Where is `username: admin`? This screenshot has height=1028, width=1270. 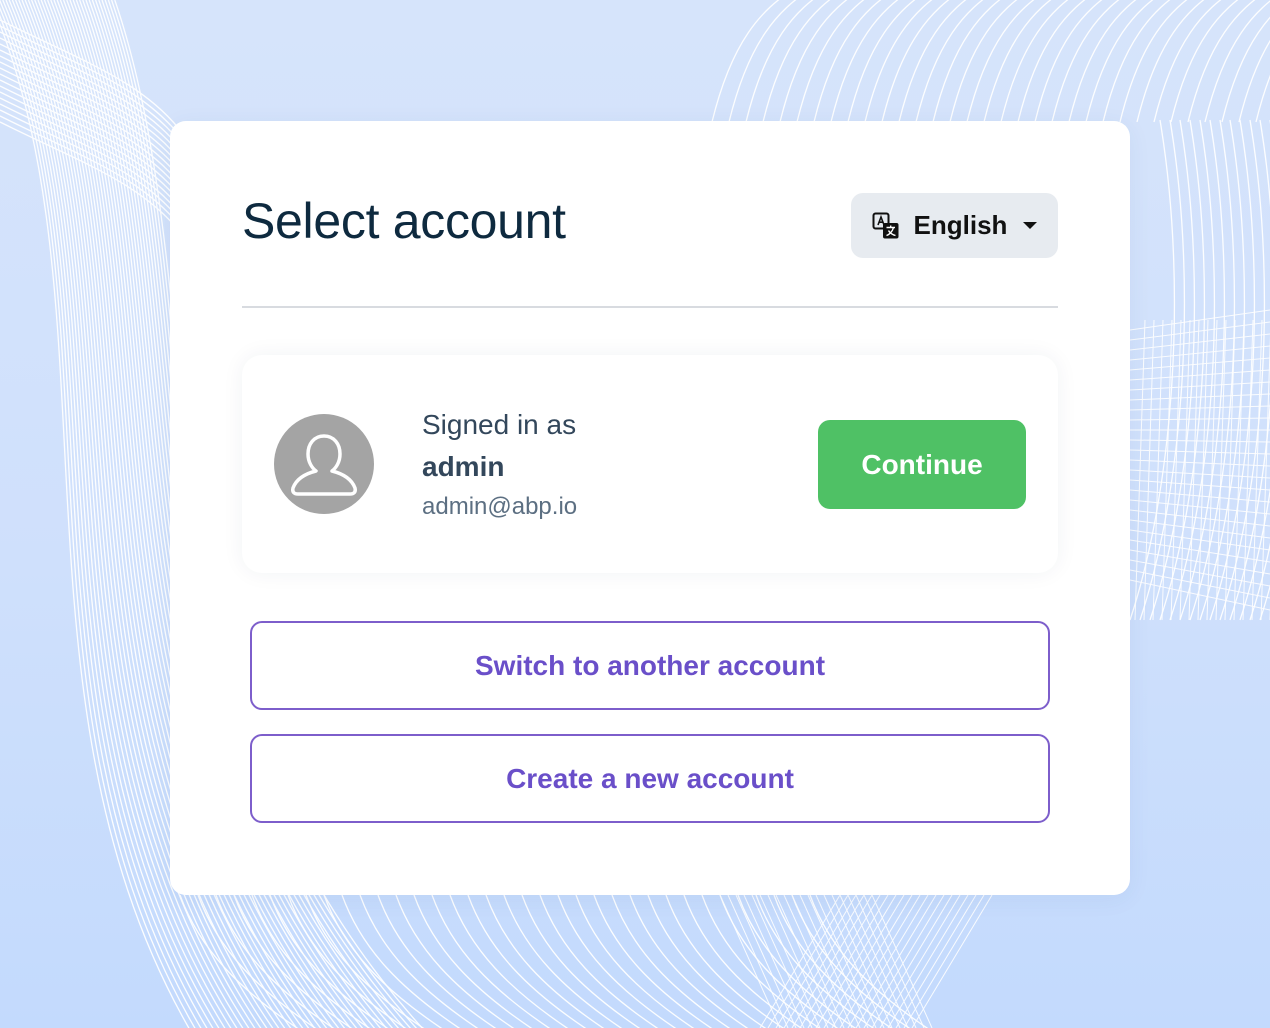 username: admin is located at coordinates (463, 466).